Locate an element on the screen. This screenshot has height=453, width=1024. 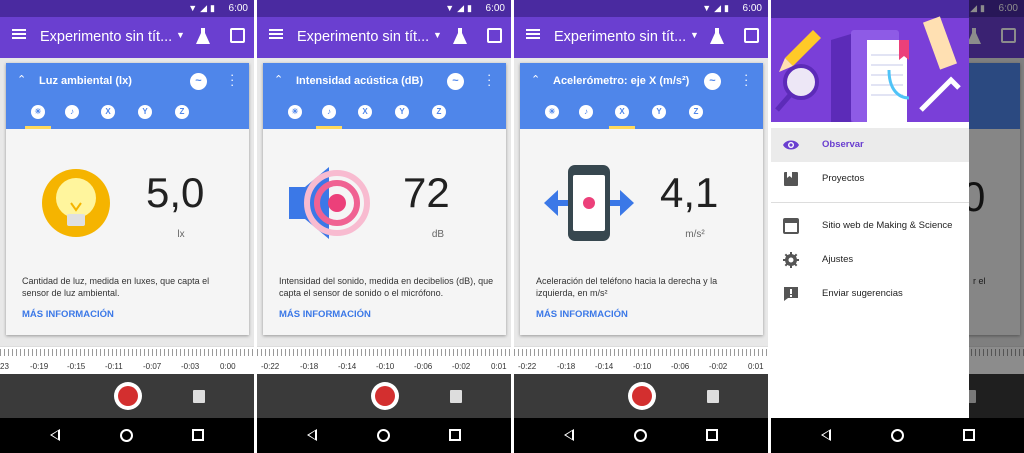
axis-label: -0:10 is located at coordinates (385, 366).